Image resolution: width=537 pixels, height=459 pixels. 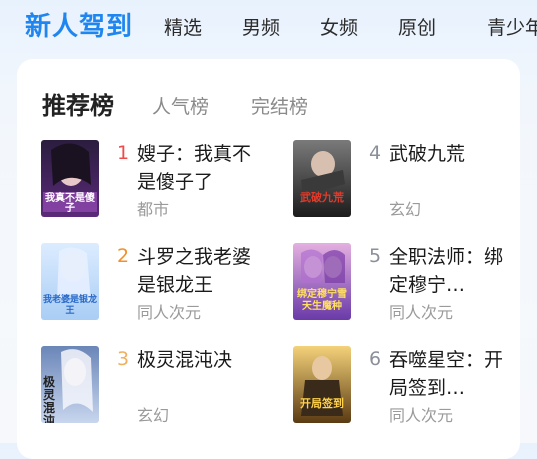 What do you see at coordinates (153, 209) in the screenshot?
I see `book-genre: 都市` at bounding box center [153, 209].